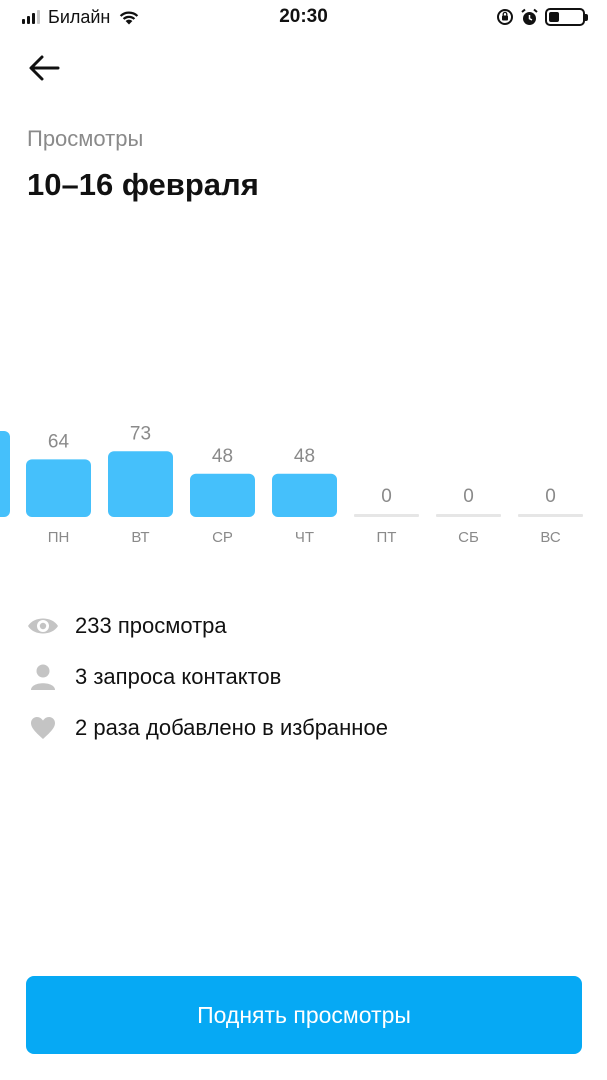  Describe the element at coordinates (387, 537) in the screenshot. I see `chart-category-label: ПТ` at that location.